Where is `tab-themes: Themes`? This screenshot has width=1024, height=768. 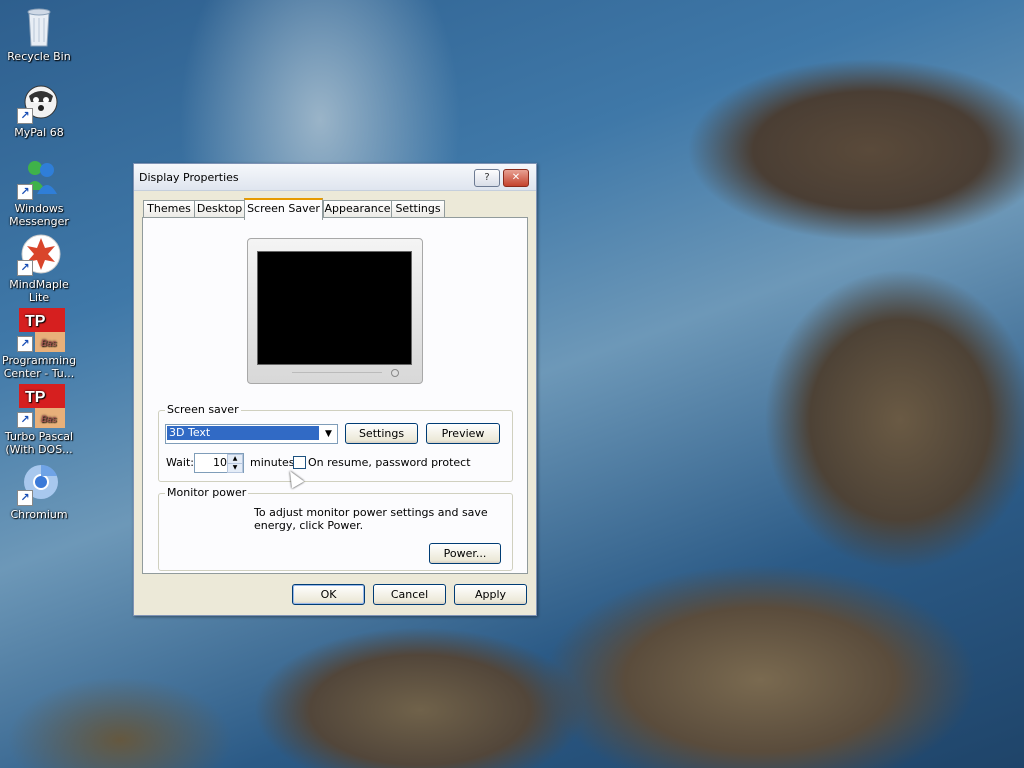
tab-themes: Themes is located at coordinates (169, 208).